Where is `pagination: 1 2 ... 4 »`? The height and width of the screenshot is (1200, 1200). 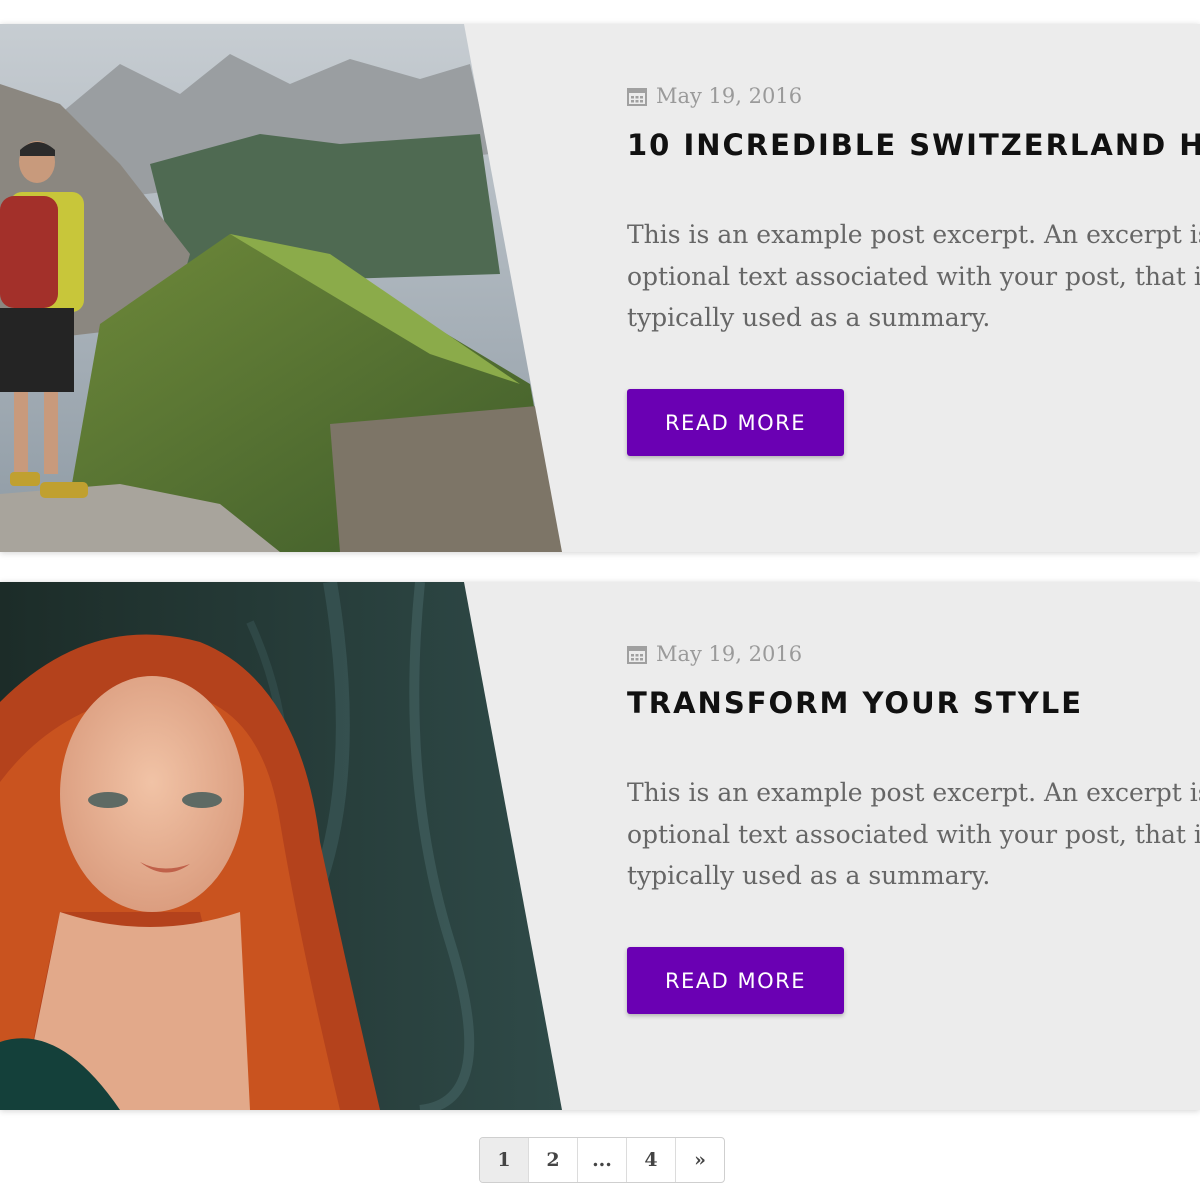 pagination: 1 2 ... 4 » is located at coordinates (602, 1160).